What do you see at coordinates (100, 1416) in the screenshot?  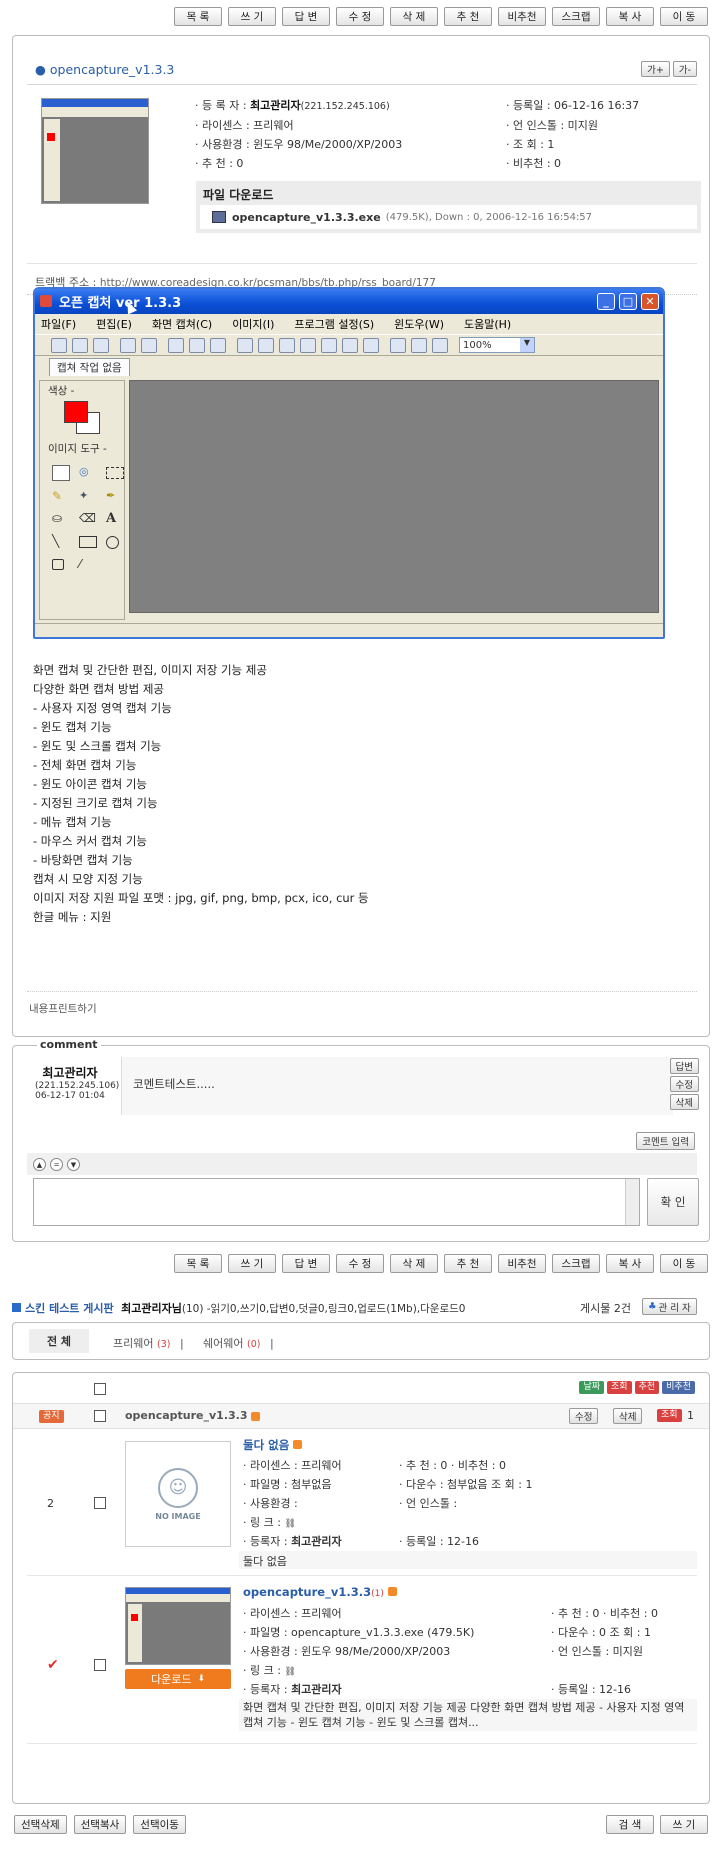 I see `notice-checkbox` at bounding box center [100, 1416].